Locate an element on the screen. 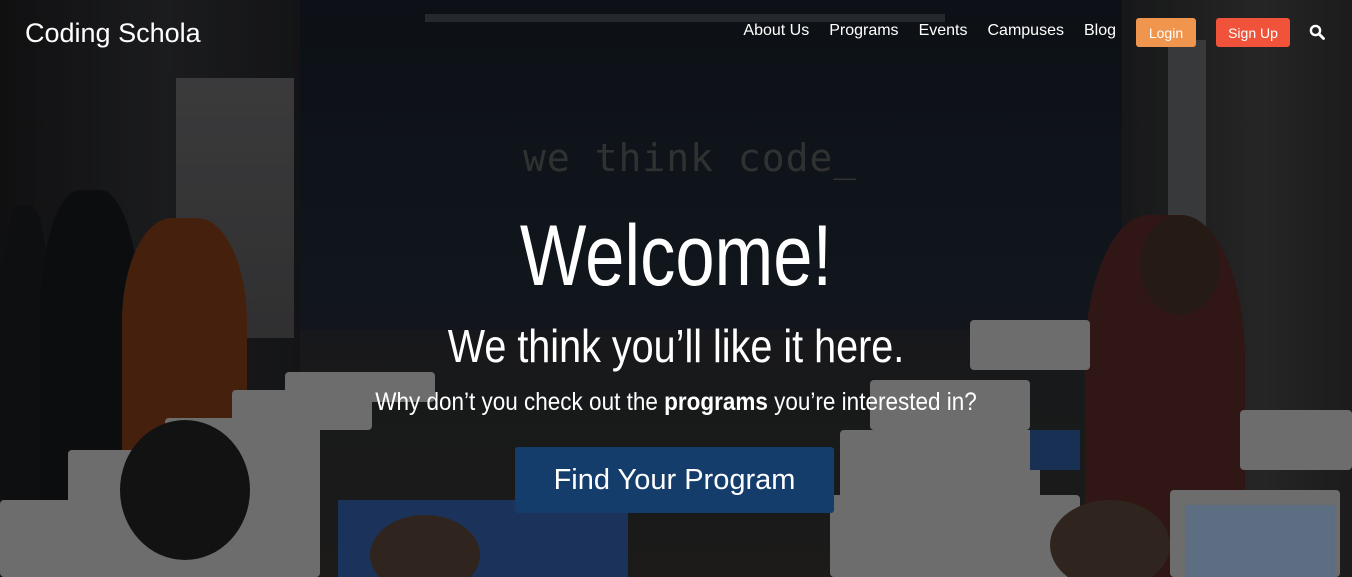 The width and height of the screenshot is (1352, 577). hero-subheadline: We think you’ll like it here. is located at coordinates (676, 346).